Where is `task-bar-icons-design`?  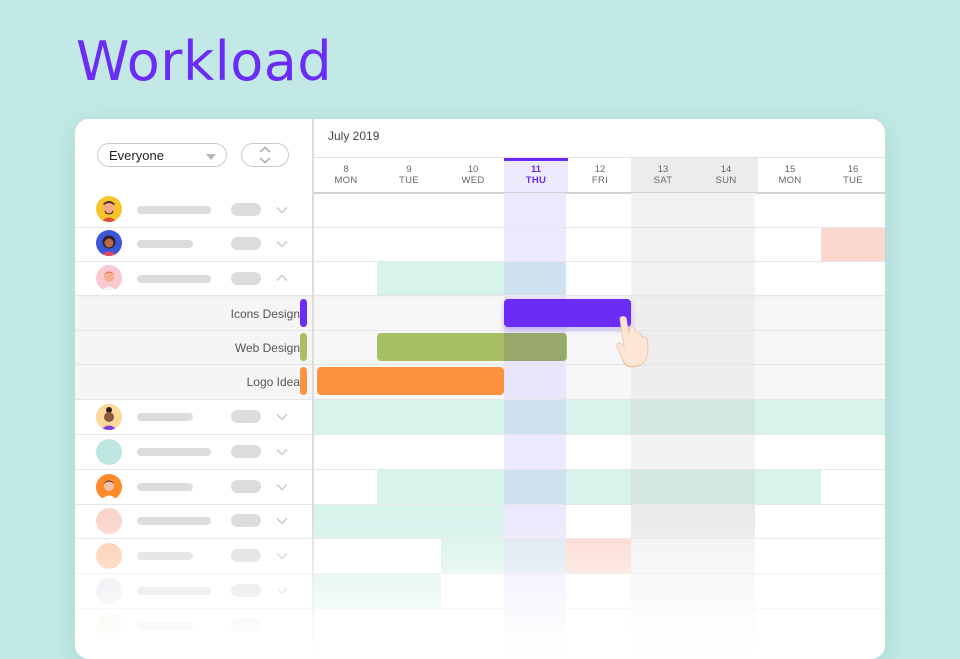
task-bar-icons-design is located at coordinates (567, 313).